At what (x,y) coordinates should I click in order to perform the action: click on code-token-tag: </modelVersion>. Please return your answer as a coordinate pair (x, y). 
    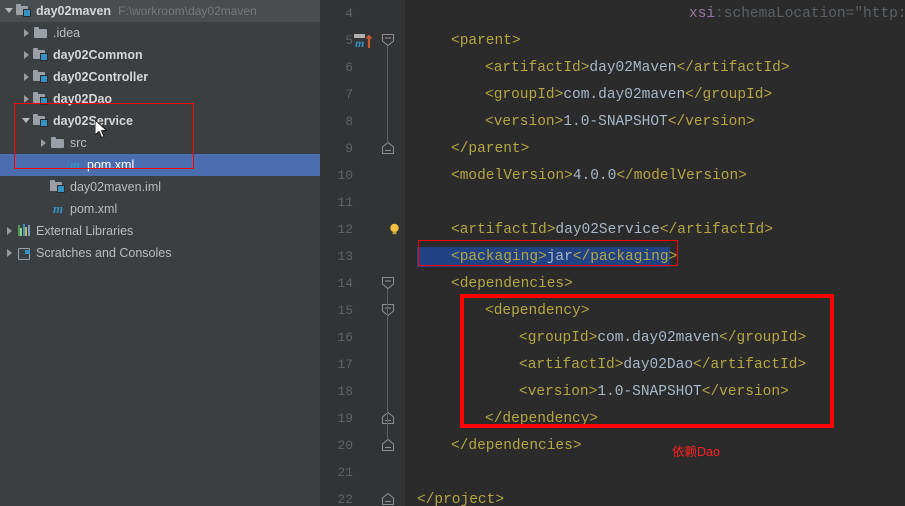
    Looking at the image, I should click on (681, 176).